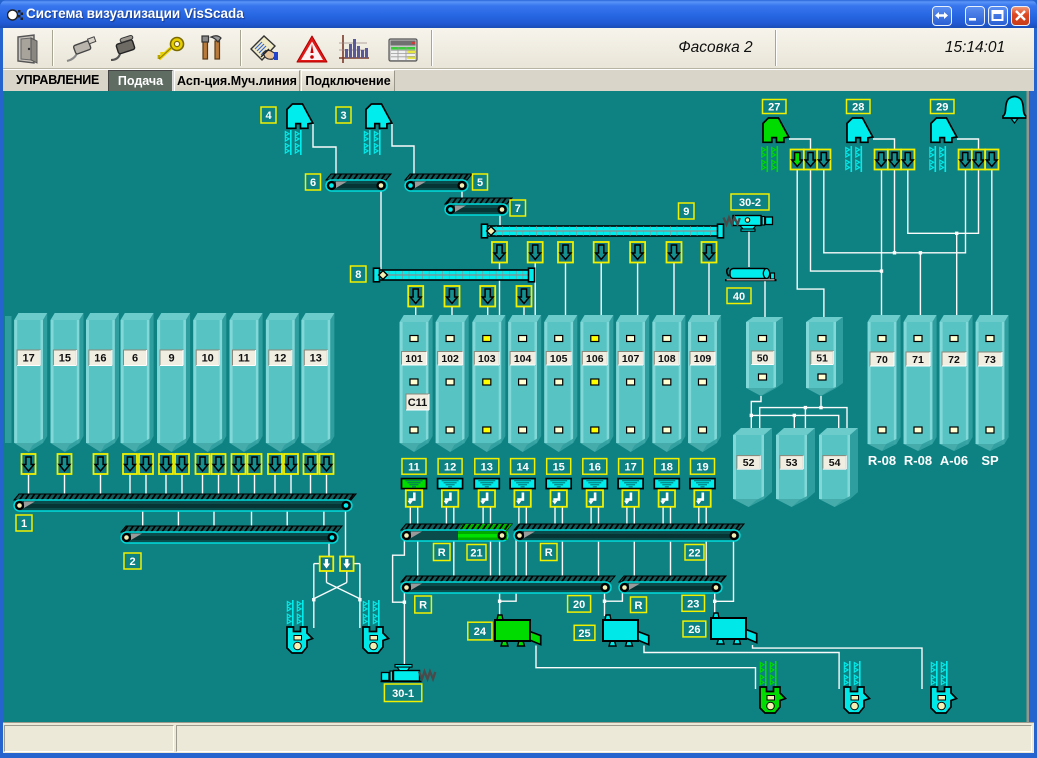  I want to click on svg-text: 22, so click(694, 553).